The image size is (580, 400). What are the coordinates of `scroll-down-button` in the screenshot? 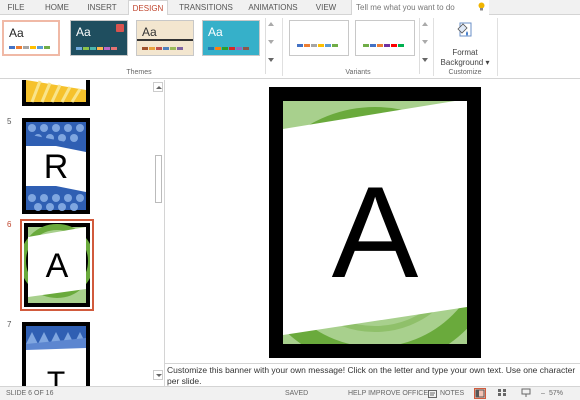 It's located at (158, 375).